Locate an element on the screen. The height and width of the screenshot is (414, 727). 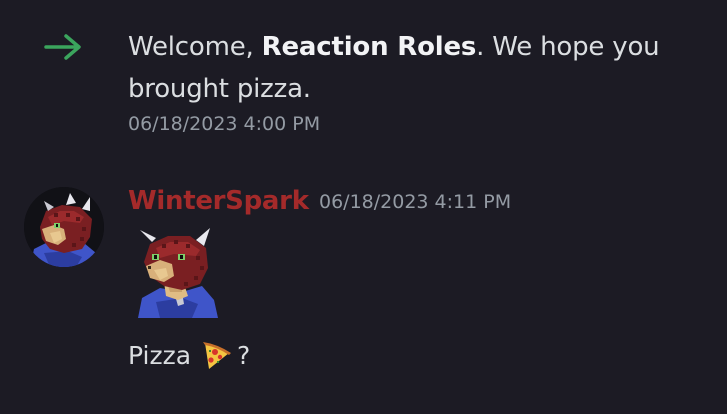
message-text-before: Pizza is located at coordinates (160, 355).